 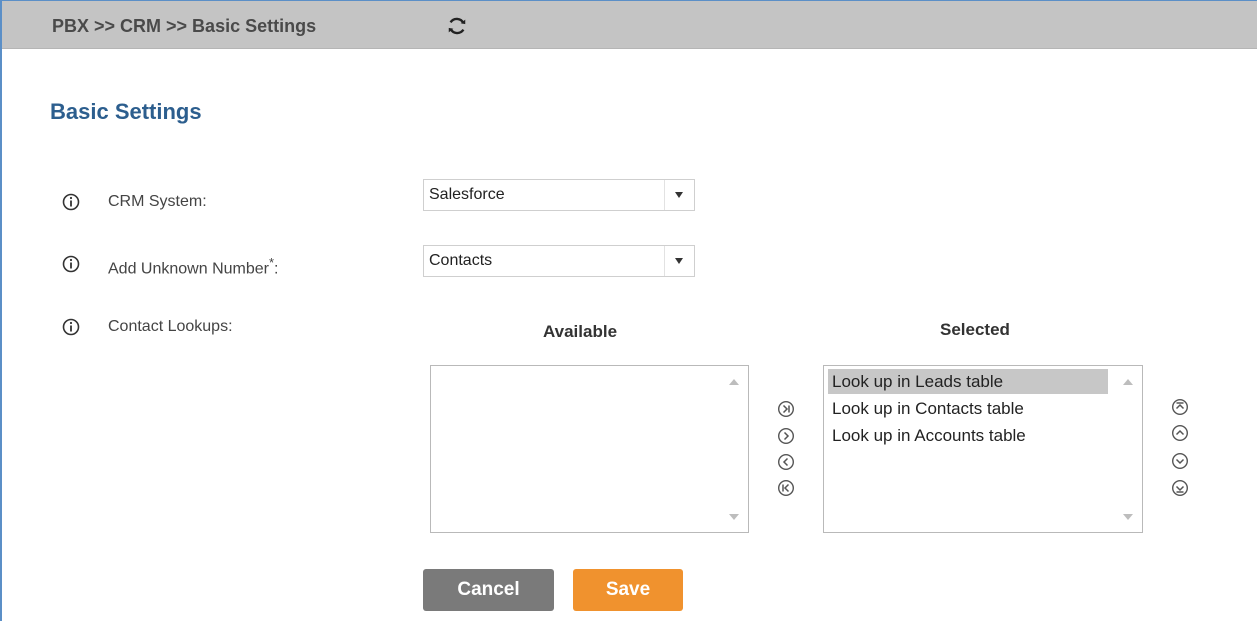 What do you see at coordinates (461, 260) in the screenshot?
I see `add-unknown-number-value: Contacts` at bounding box center [461, 260].